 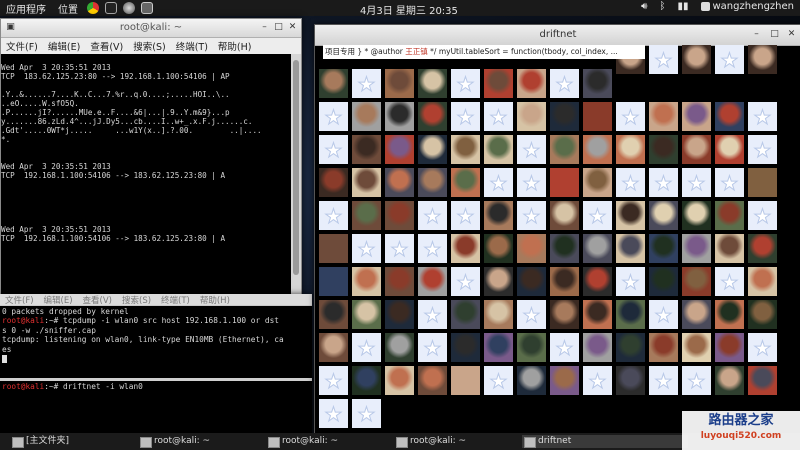 I want to click on orb-icon, so click(x=129, y=8).